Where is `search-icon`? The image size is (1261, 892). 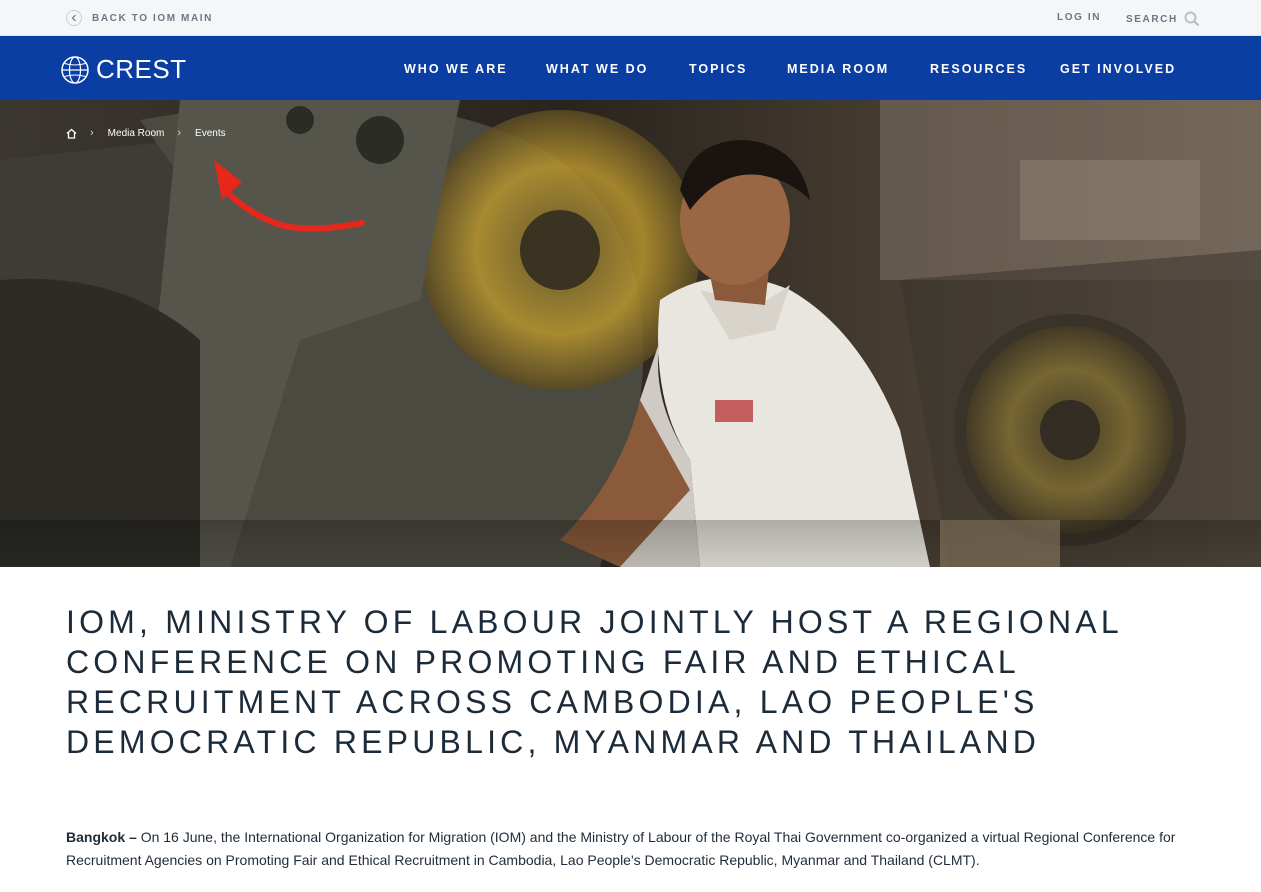
search-icon is located at coordinates (1192, 19).